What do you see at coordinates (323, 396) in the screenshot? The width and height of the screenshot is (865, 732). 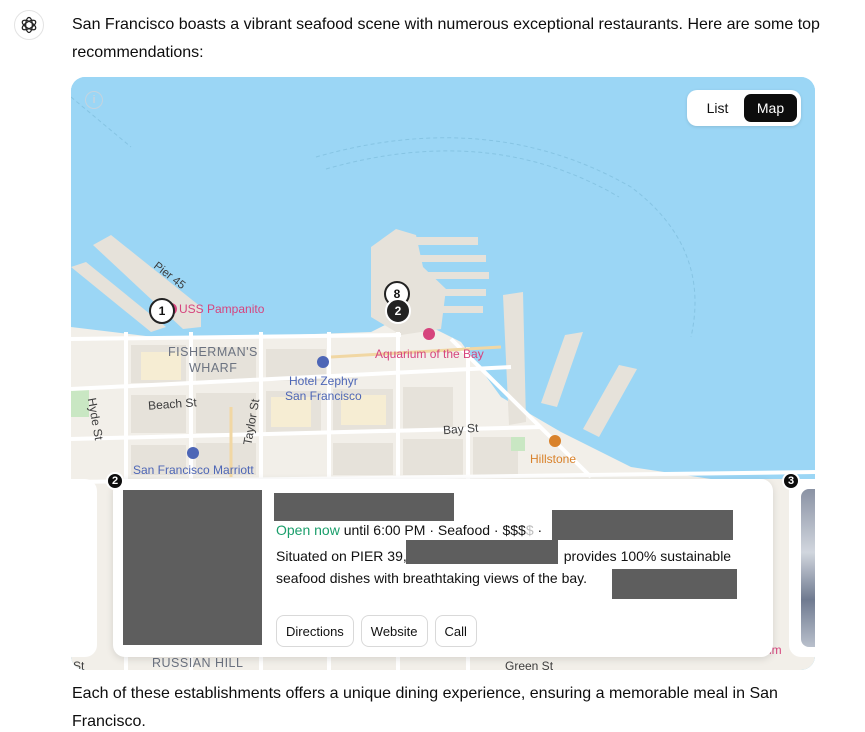 I see `hotel-zephyr-label-line2: San Francisco` at bounding box center [323, 396].